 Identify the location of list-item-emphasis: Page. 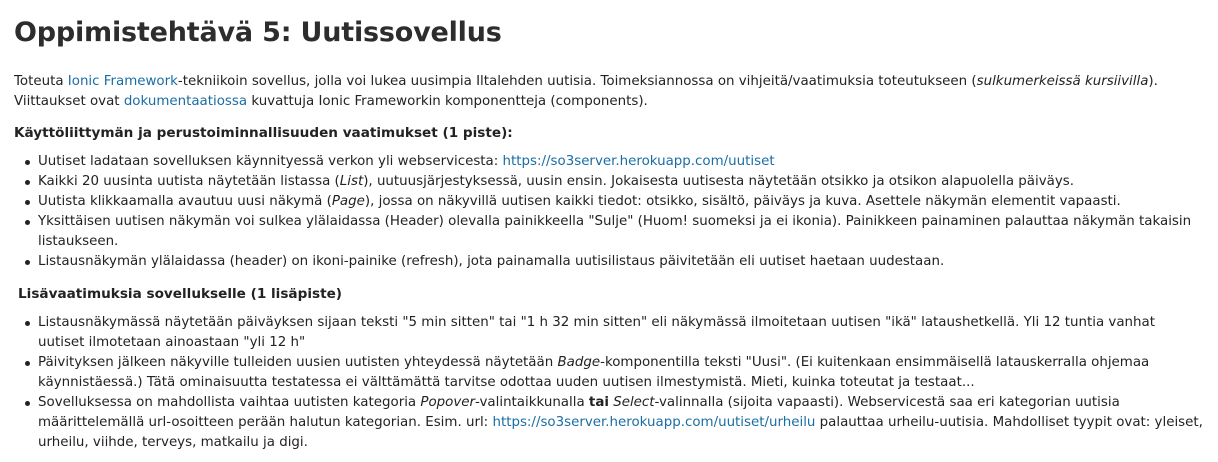
(348, 201).